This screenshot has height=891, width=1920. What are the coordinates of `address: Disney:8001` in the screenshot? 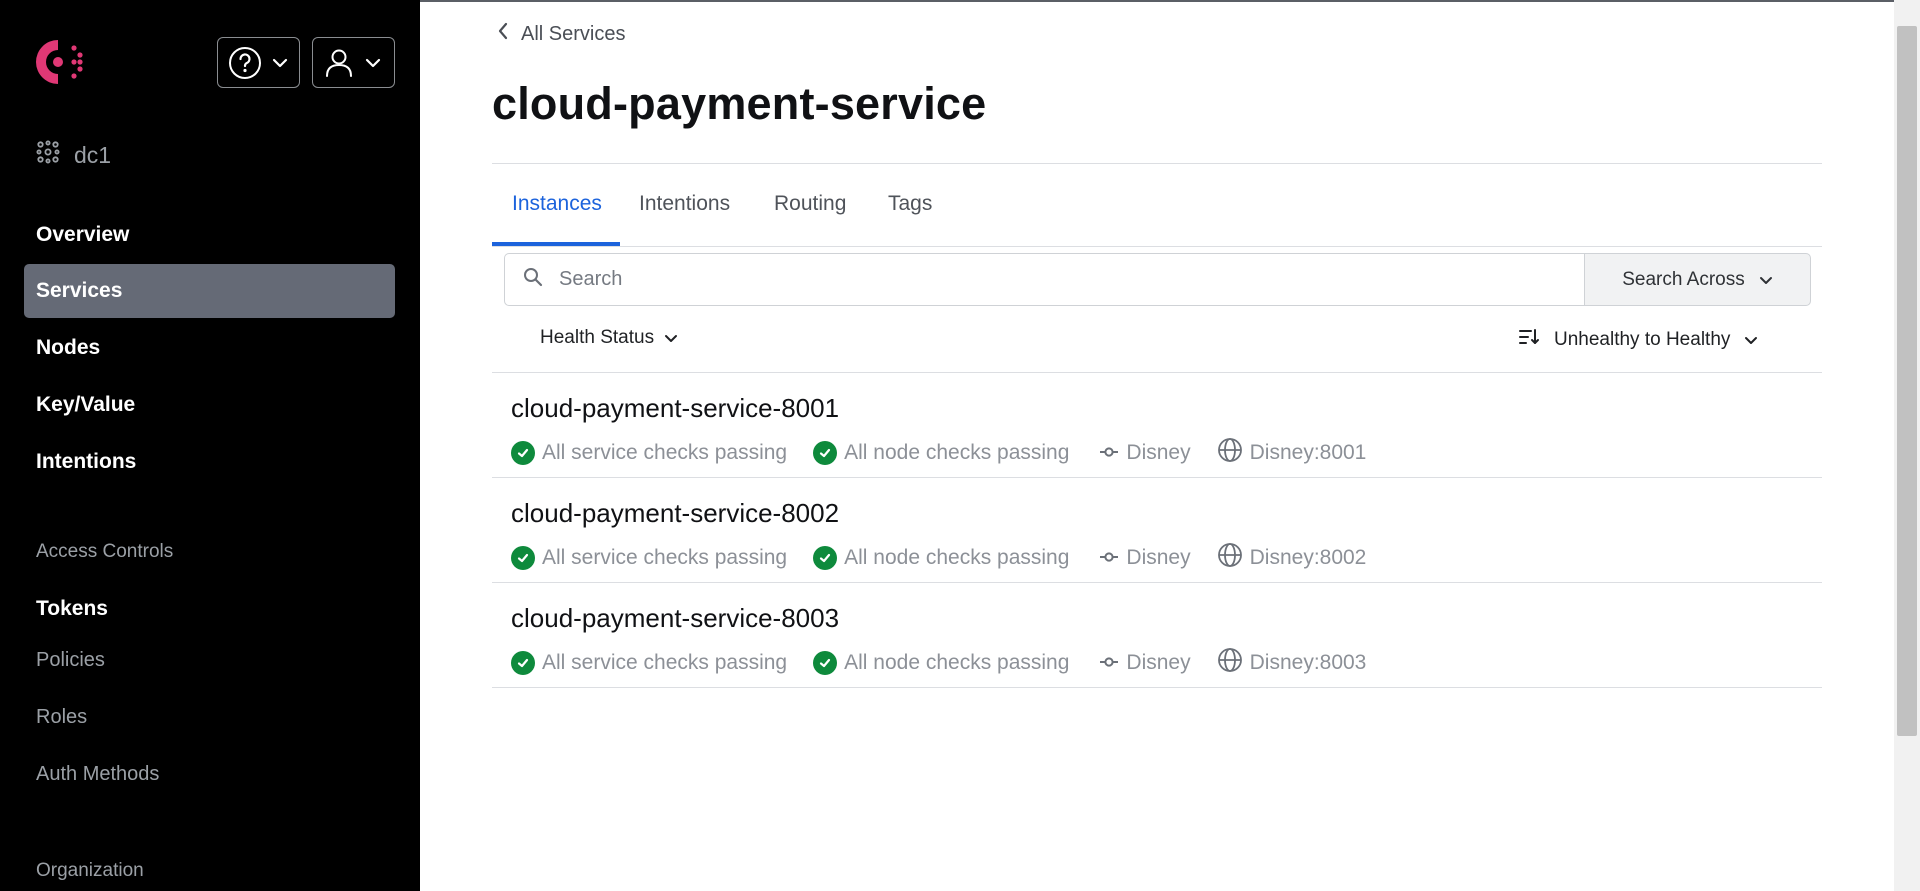 It's located at (1292, 453).